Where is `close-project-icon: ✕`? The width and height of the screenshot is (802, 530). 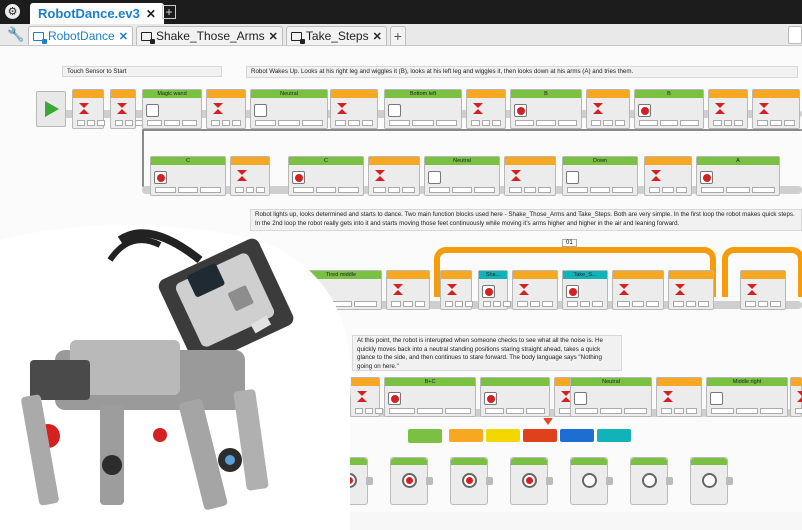
close-project-icon: ✕ is located at coordinates (151, 14).